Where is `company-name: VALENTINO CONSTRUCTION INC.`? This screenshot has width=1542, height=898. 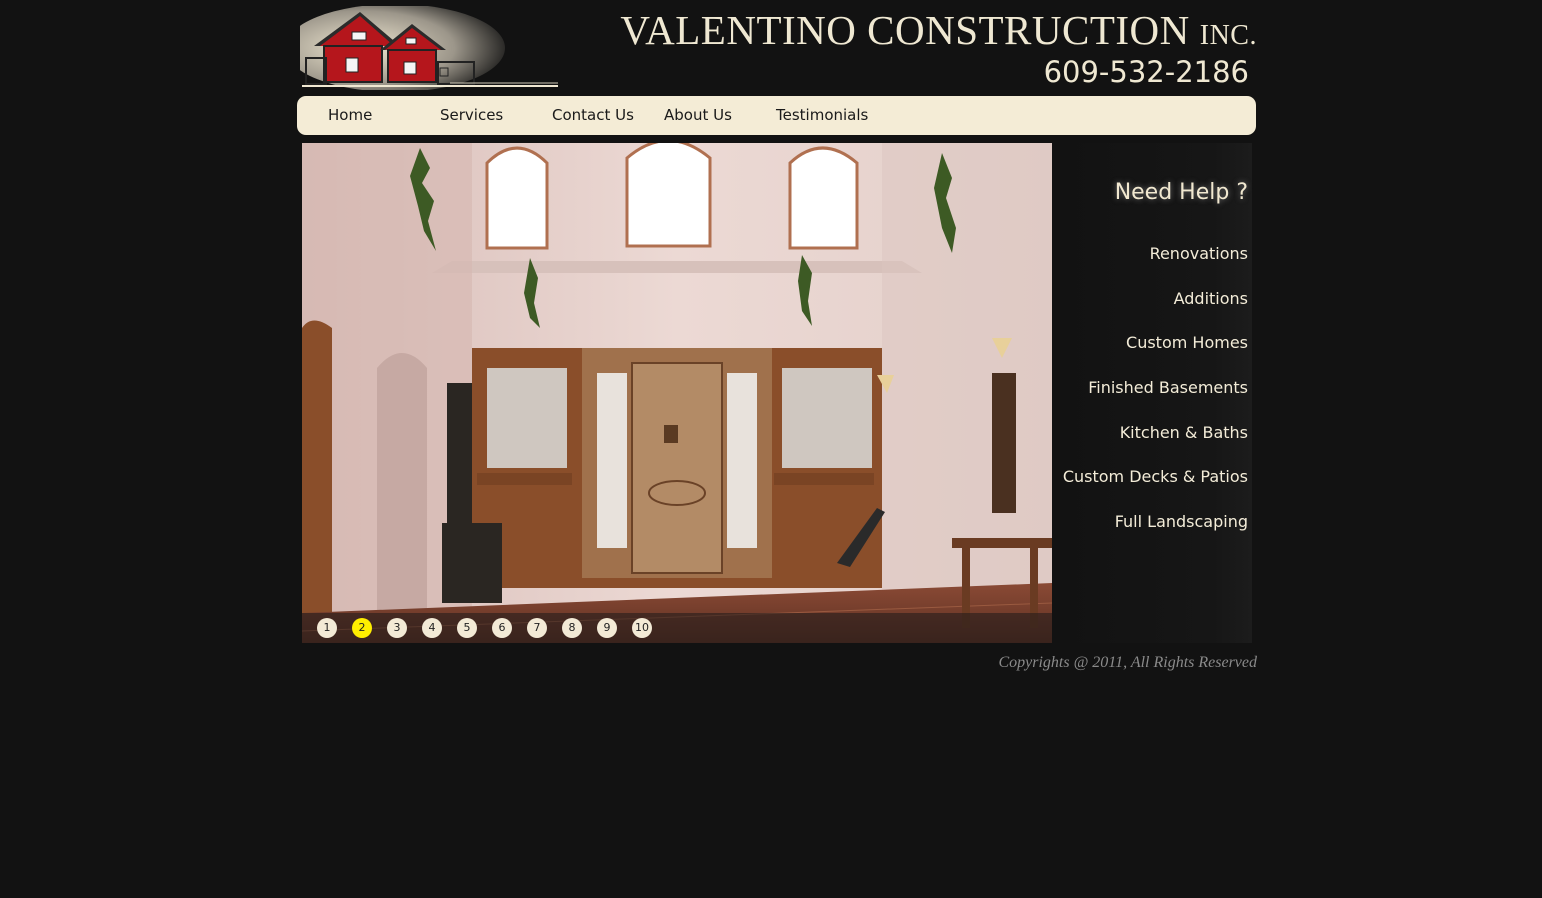 company-name: VALENTINO CONSTRUCTION INC. is located at coordinates (927, 29).